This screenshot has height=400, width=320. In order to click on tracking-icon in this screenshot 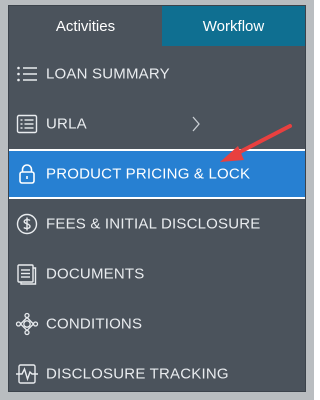, I will do `click(27, 374)`.